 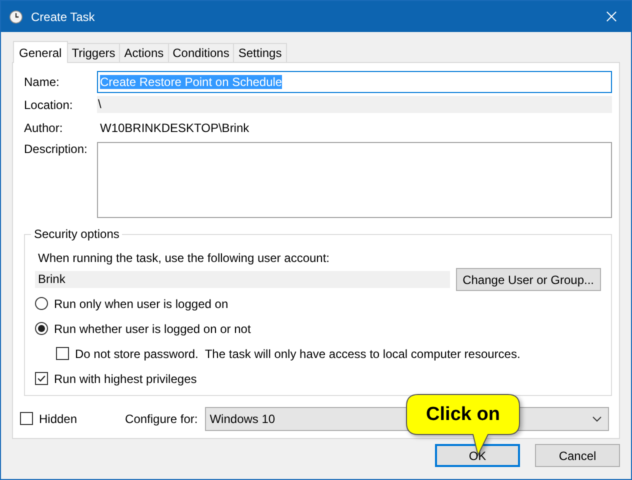 What do you see at coordinates (152, 329) in the screenshot?
I see `option-label: Run whether user is logged on or not` at bounding box center [152, 329].